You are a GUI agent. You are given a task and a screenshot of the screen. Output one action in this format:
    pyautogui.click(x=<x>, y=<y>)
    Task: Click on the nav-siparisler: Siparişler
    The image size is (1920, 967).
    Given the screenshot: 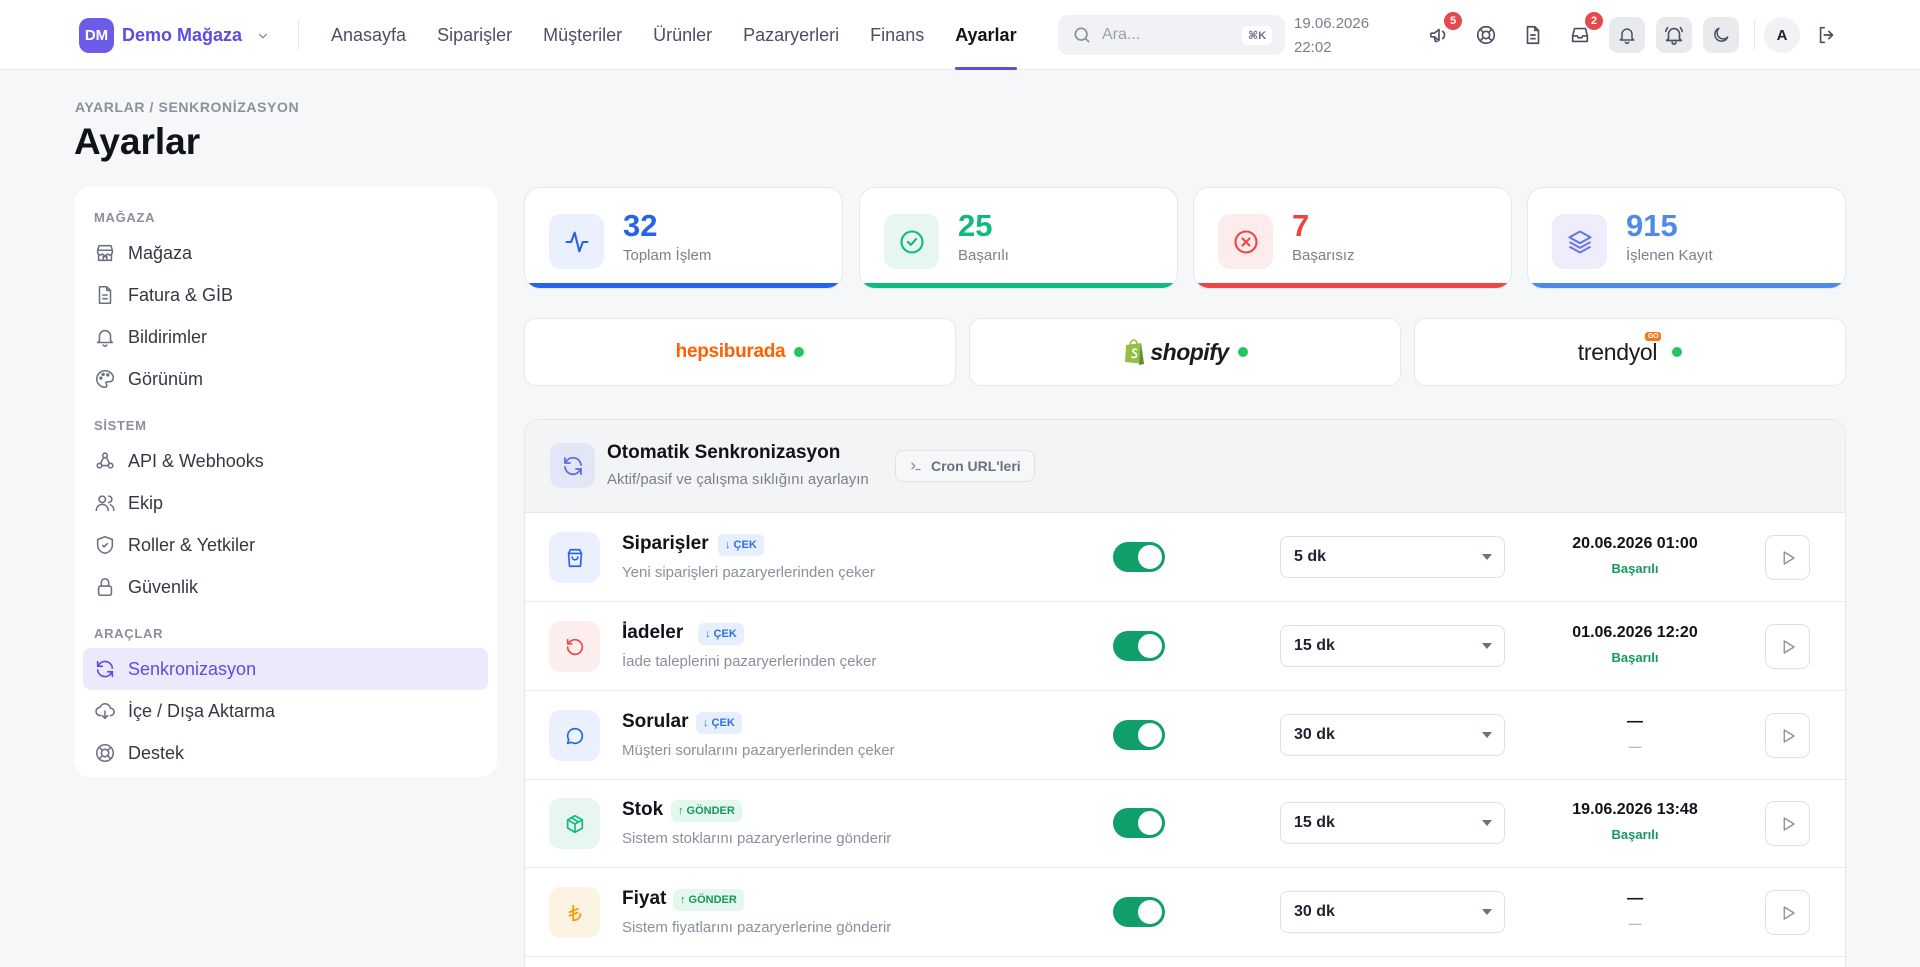 What is the action you would take?
    pyautogui.click(x=474, y=35)
    